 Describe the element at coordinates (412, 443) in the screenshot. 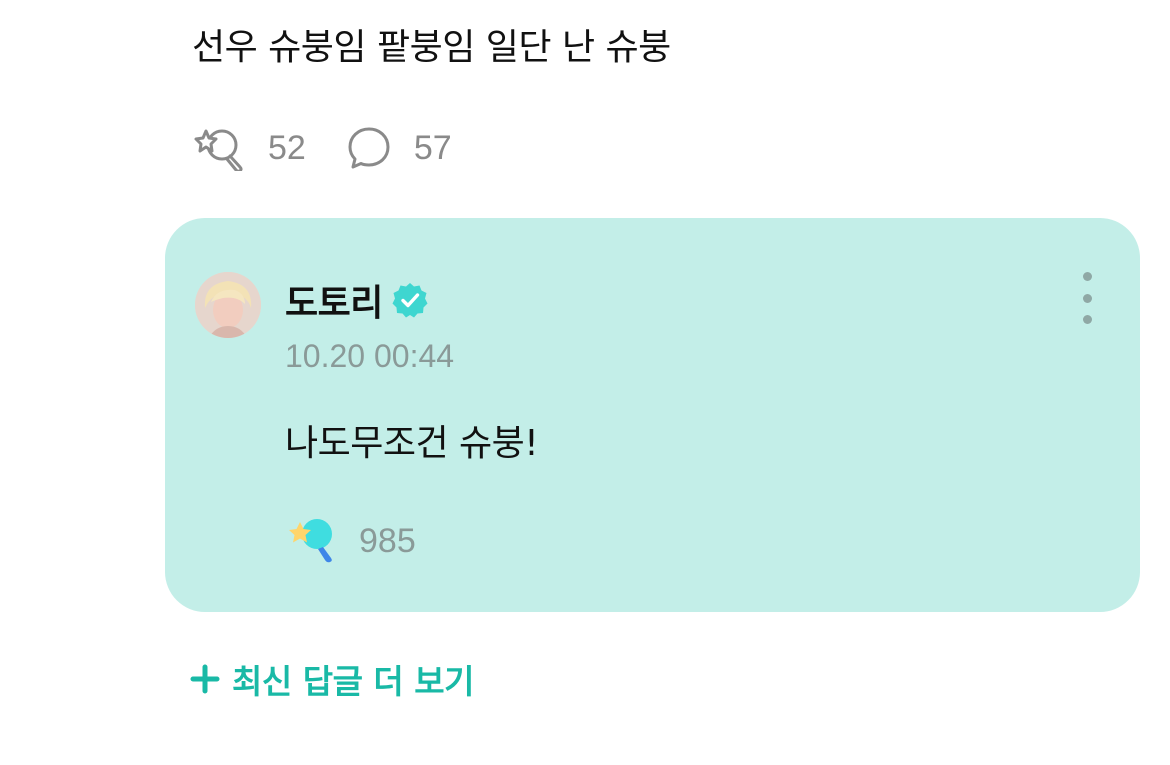

I see `reply-text: 나도무조건 슈붕!` at that location.